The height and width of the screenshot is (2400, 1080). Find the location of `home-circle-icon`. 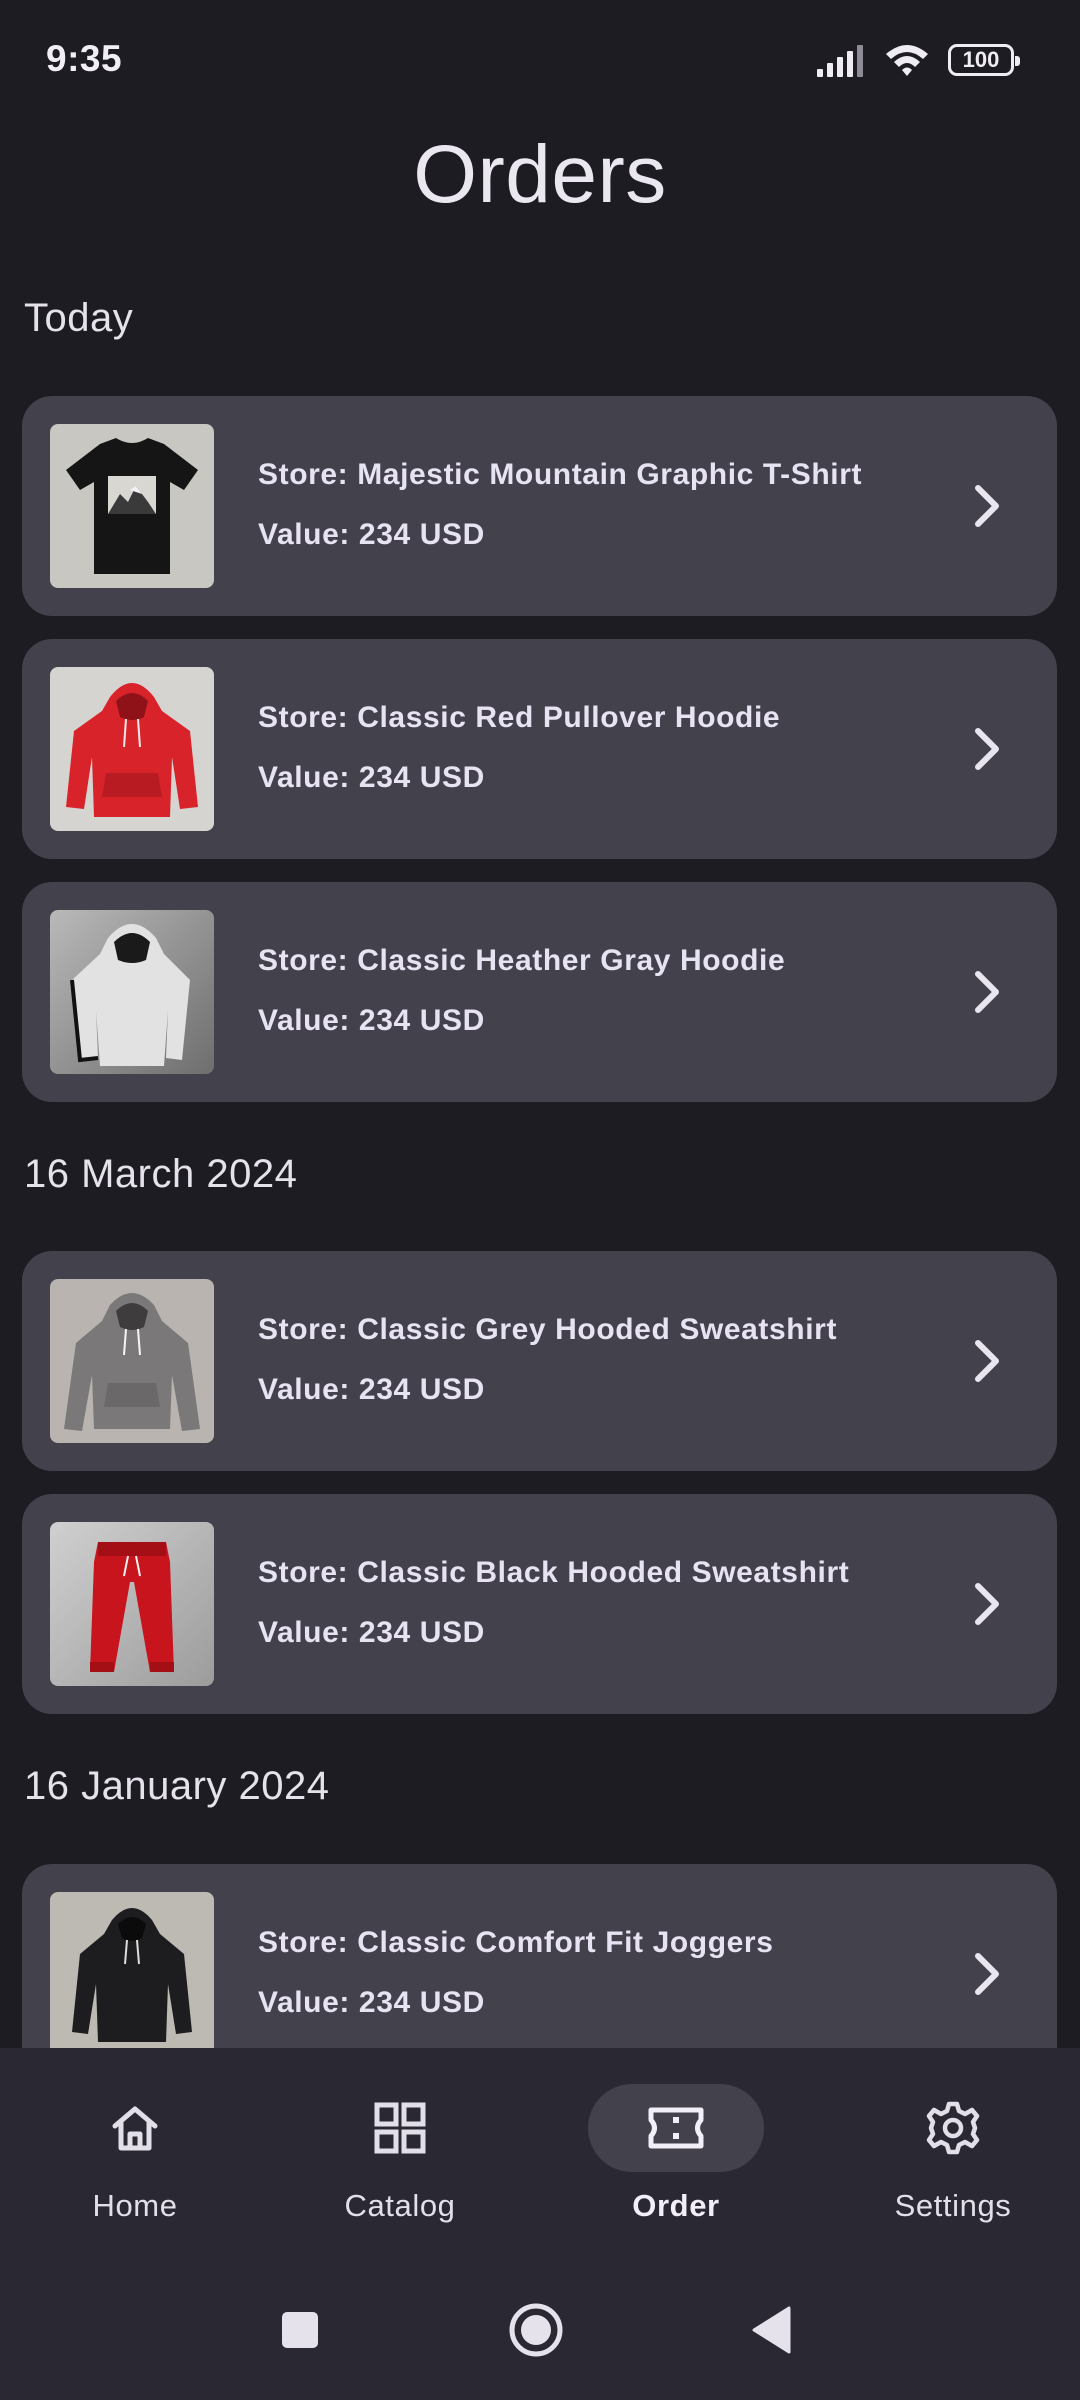

home-circle-icon is located at coordinates (536, 2330).